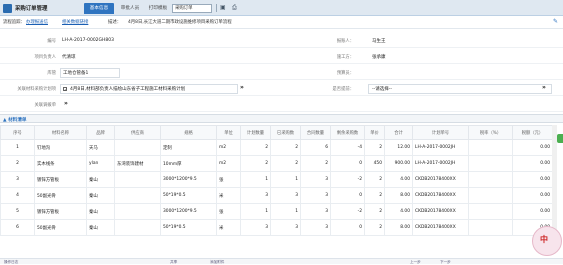 This screenshot has width=563, height=265. Describe the element at coordinates (281, 57) in the screenshot. I see `form-row-manager: 项目负责人 代清琼 施工方： 张承康` at that location.